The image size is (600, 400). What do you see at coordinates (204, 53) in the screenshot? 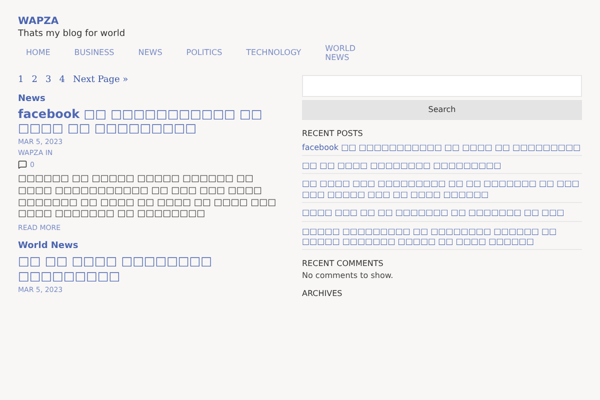
I see `nav-link: POLITICS` at bounding box center [204, 53].